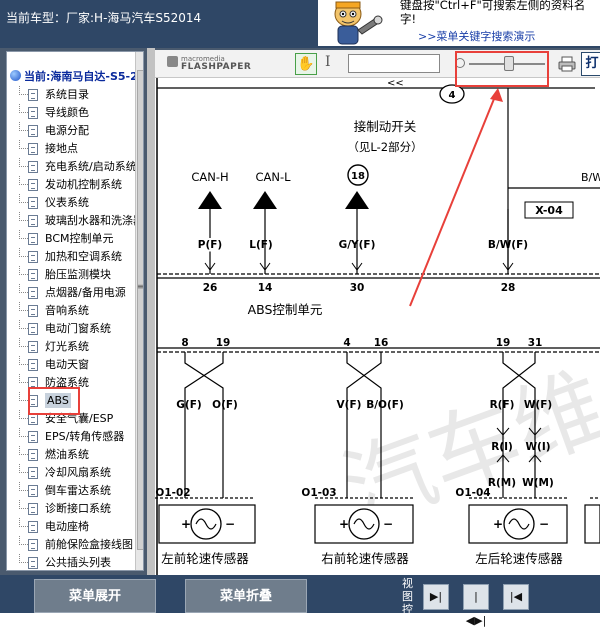  What do you see at coordinates (210, 288) in the screenshot?
I see `pin-26: 26` at bounding box center [210, 288].